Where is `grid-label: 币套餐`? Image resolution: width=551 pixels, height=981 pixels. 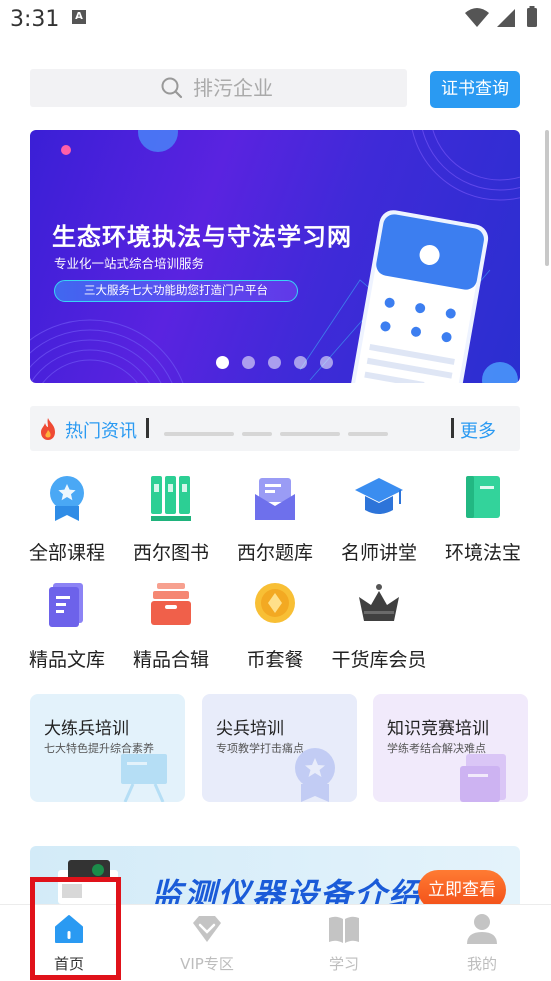
grid-label: 币套餐 is located at coordinates (275, 660).